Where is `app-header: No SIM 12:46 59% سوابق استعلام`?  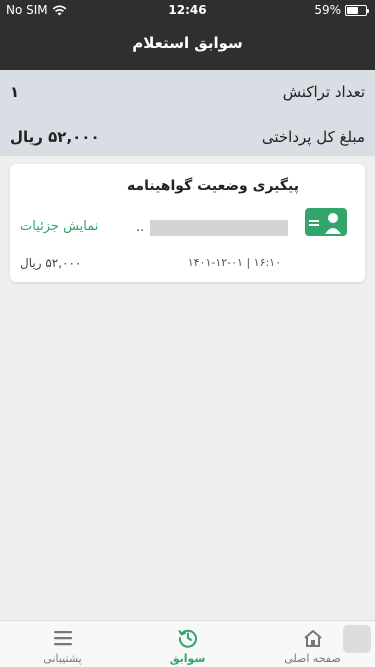 app-header: No SIM 12:46 59% سوابق استعلام is located at coordinates (187, 35).